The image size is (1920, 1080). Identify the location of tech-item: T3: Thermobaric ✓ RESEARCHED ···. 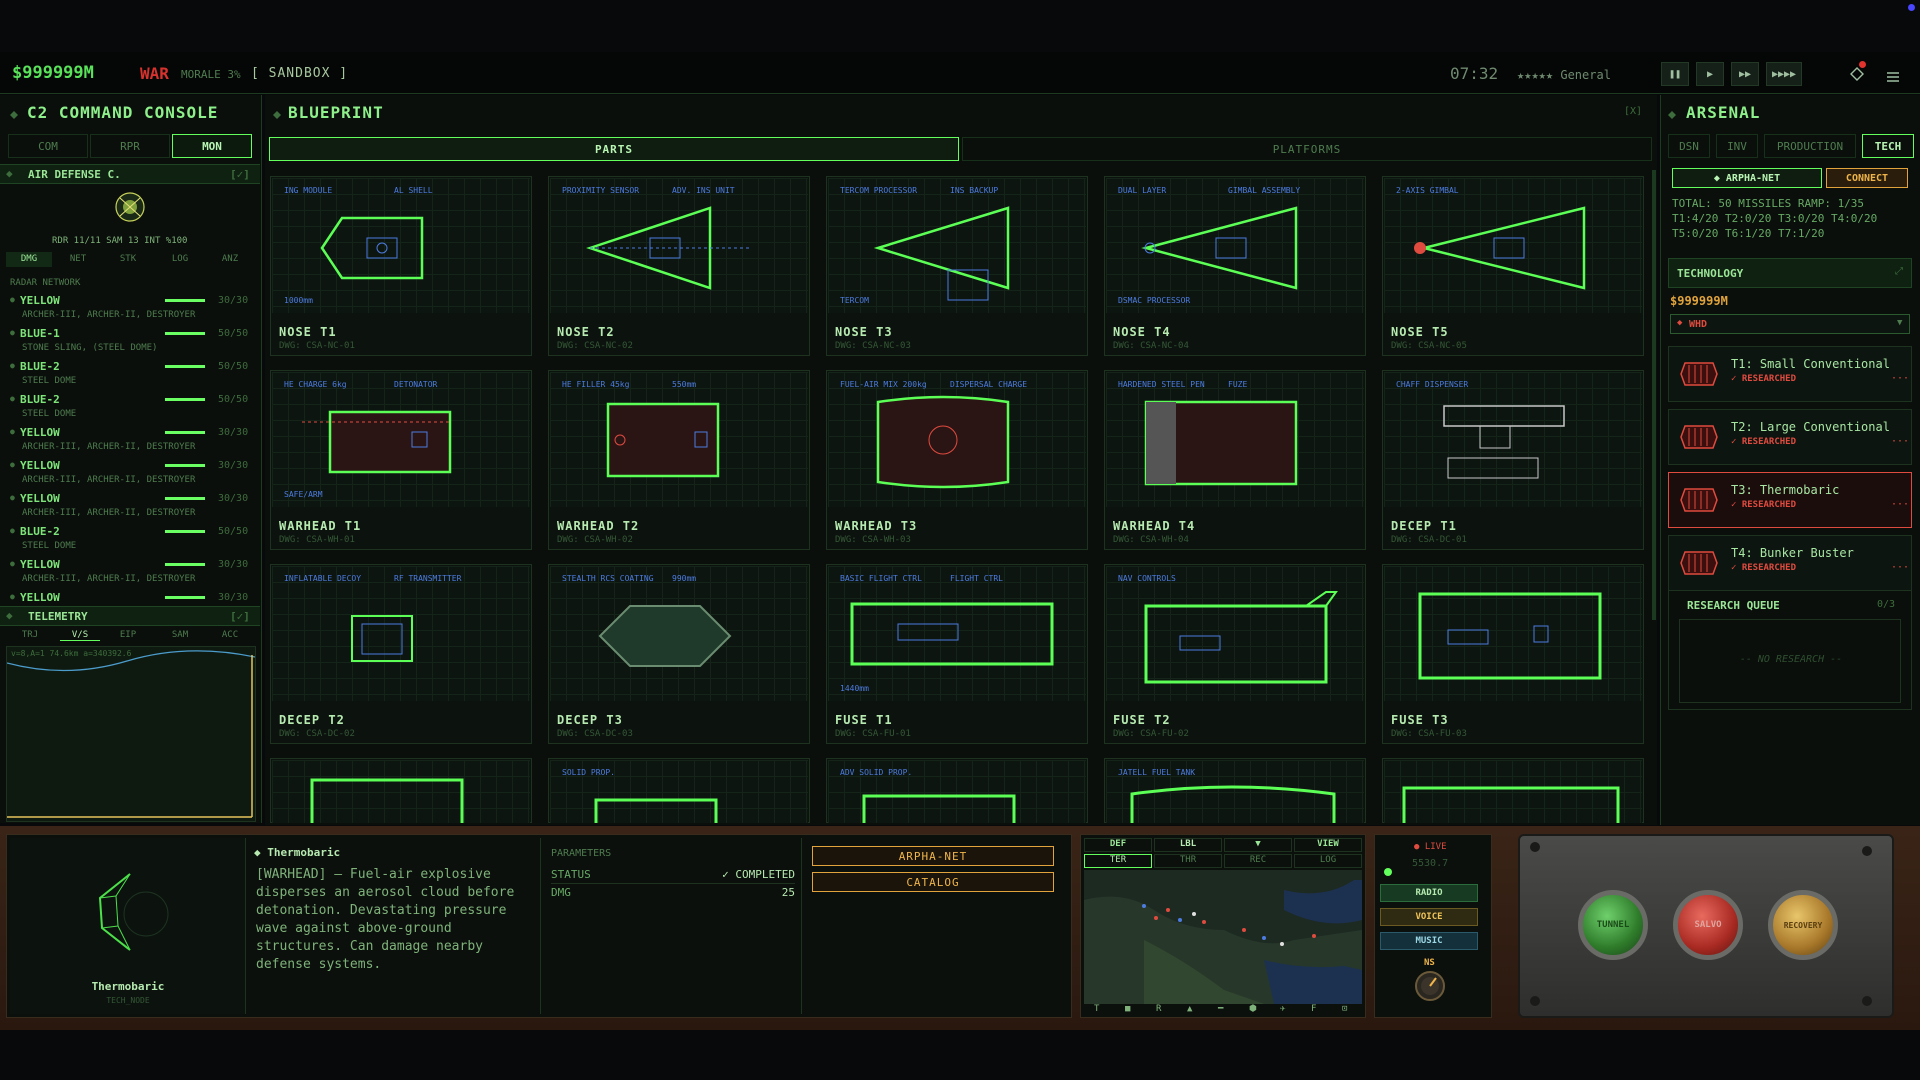
(1790, 500).